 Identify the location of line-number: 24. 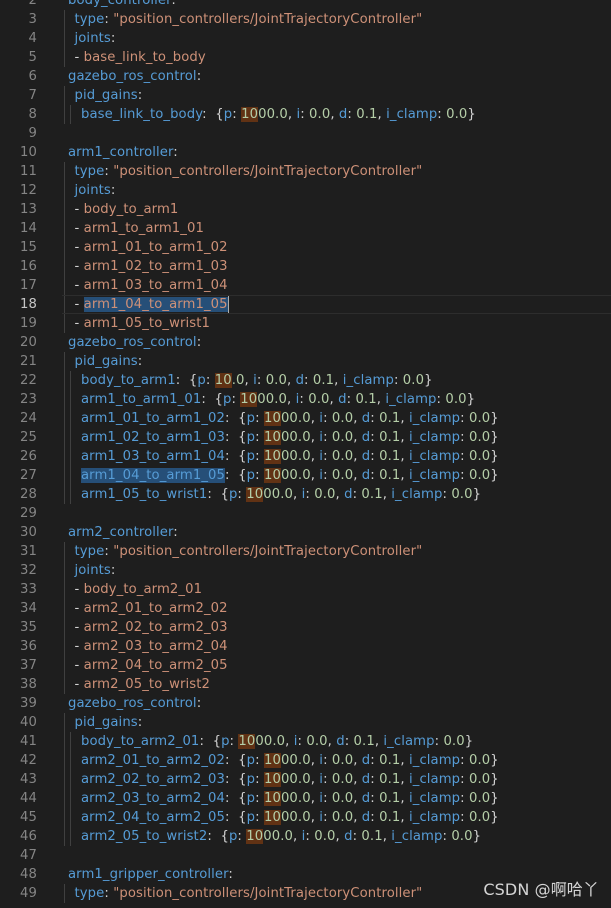
(28, 418).